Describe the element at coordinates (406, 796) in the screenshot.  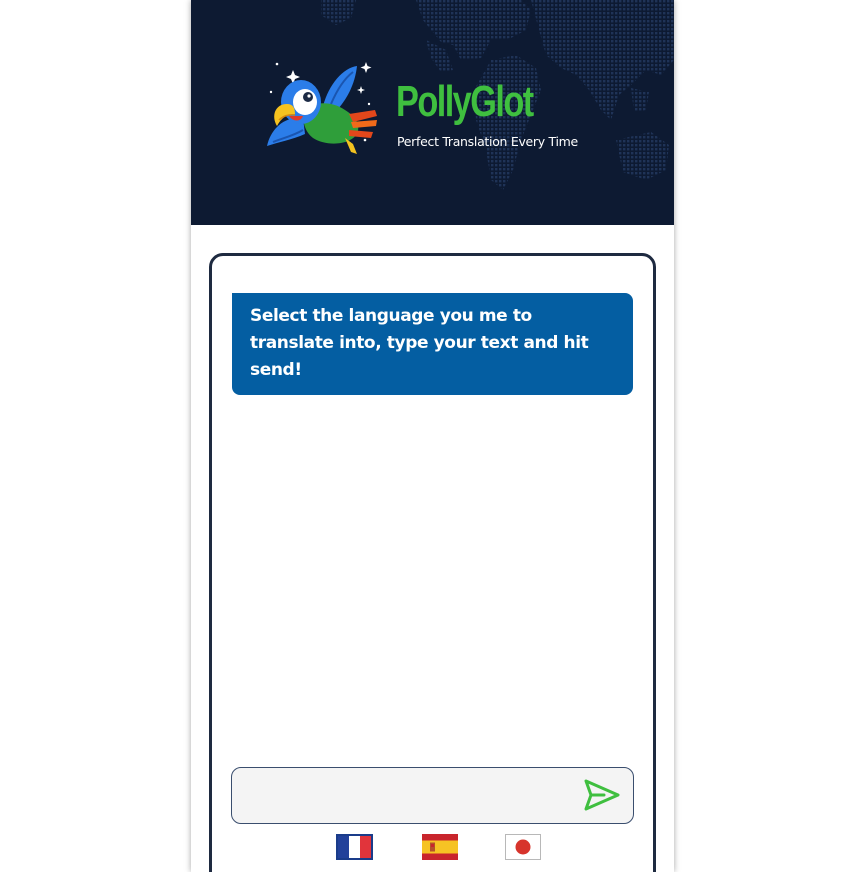
I see `message-input` at that location.